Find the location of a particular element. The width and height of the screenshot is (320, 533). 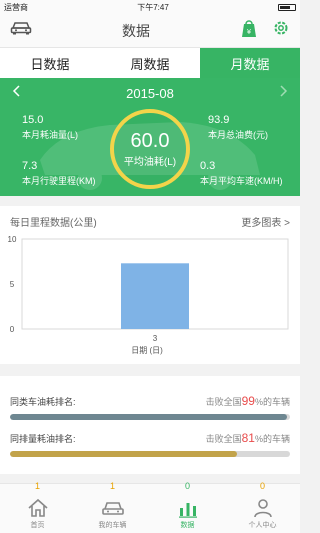

next-month-icon is located at coordinates (284, 93).